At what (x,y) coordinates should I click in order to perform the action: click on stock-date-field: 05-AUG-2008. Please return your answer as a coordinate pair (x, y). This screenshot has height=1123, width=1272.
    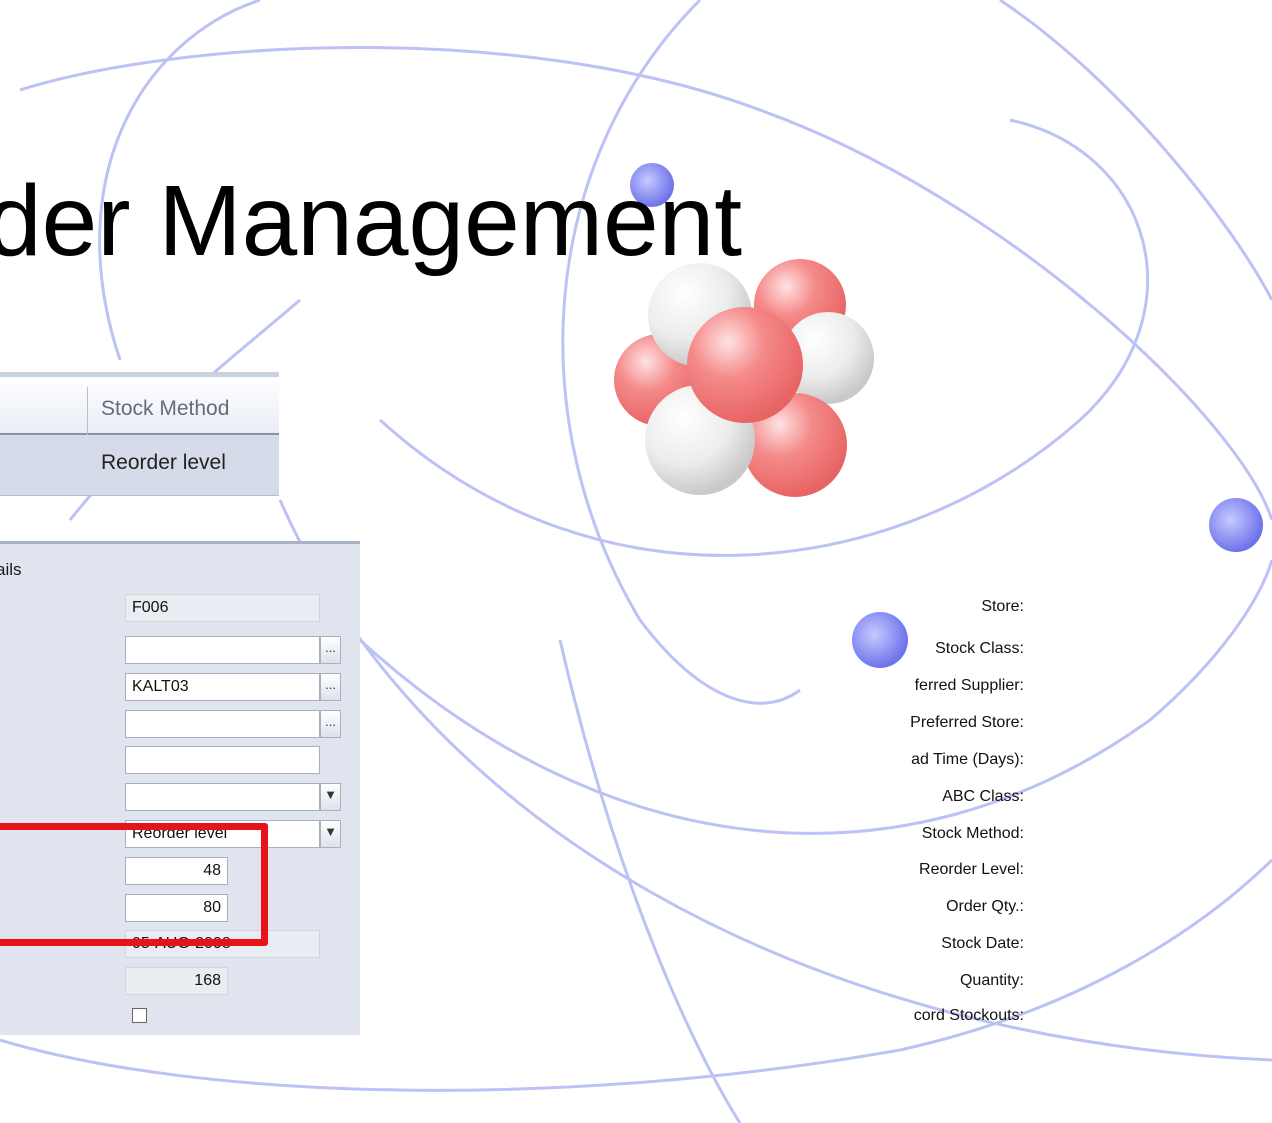
    Looking at the image, I should click on (222, 944).